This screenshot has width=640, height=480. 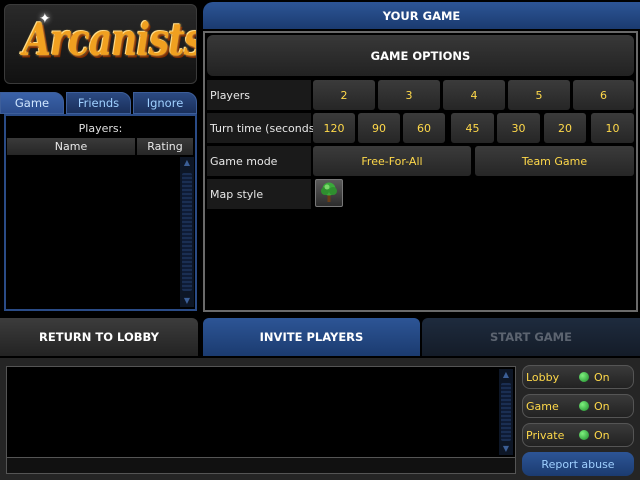 I want to click on players-list-panel: Players: Name Rating ▲ ▼, so click(x=100, y=212).